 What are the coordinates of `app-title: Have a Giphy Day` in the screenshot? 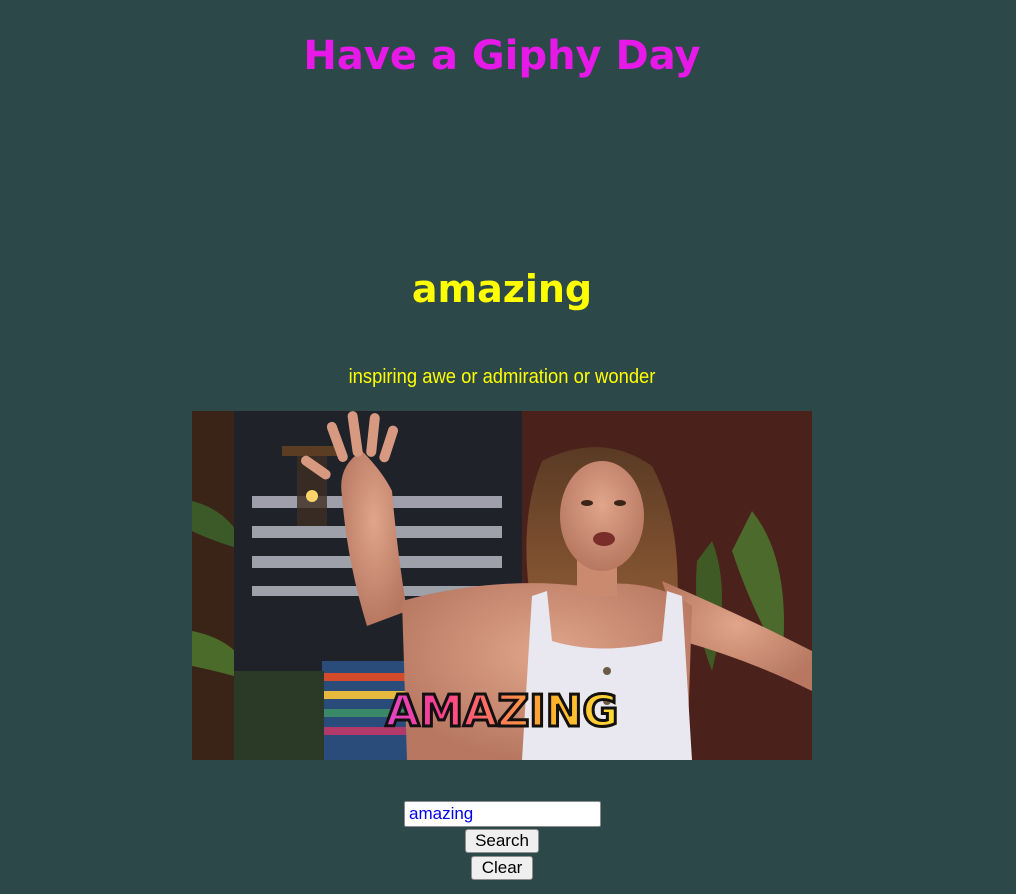 It's located at (502, 56).